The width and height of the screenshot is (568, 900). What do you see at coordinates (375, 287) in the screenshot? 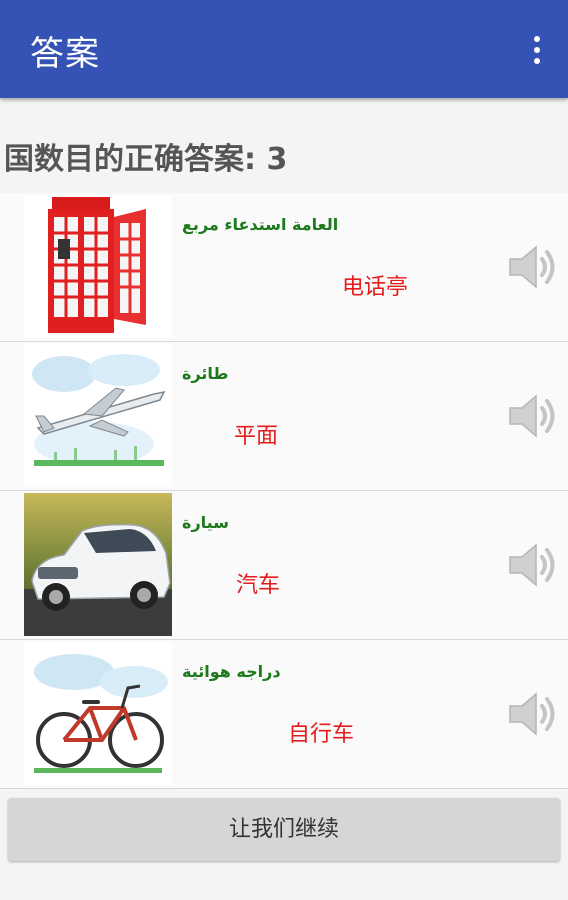
I see `chinese-word: 电话亭` at bounding box center [375, 287].